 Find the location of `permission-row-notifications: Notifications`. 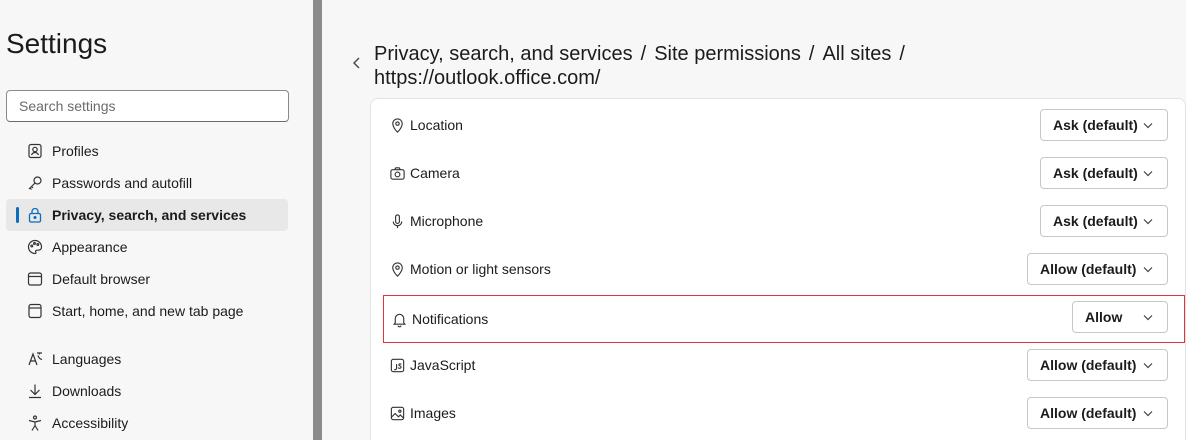

permission-row-notifications: Notifications is located at coordinates (784, 319).